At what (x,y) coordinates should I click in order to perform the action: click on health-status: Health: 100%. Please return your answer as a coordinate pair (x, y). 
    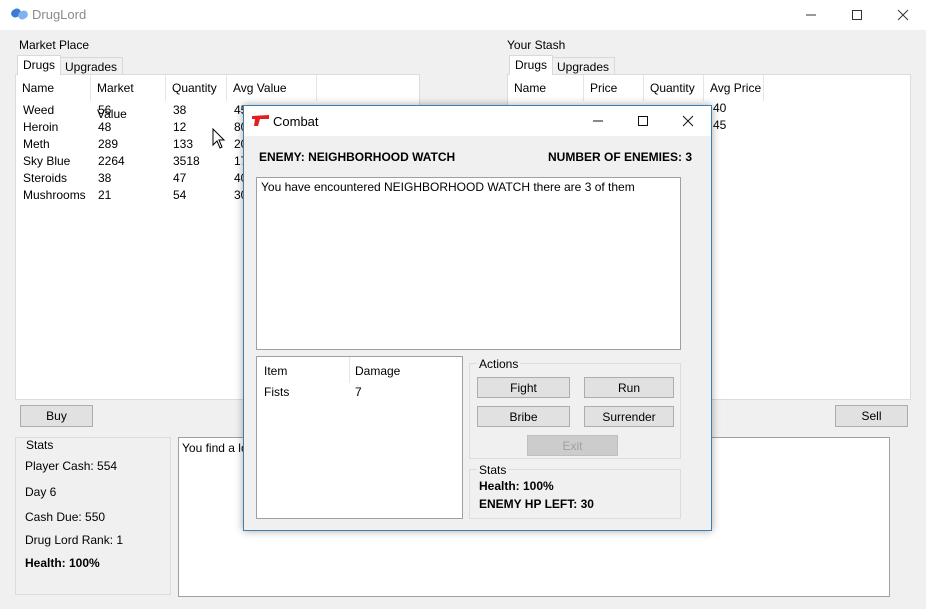
    Looking at the image, I should click on (62, 563).